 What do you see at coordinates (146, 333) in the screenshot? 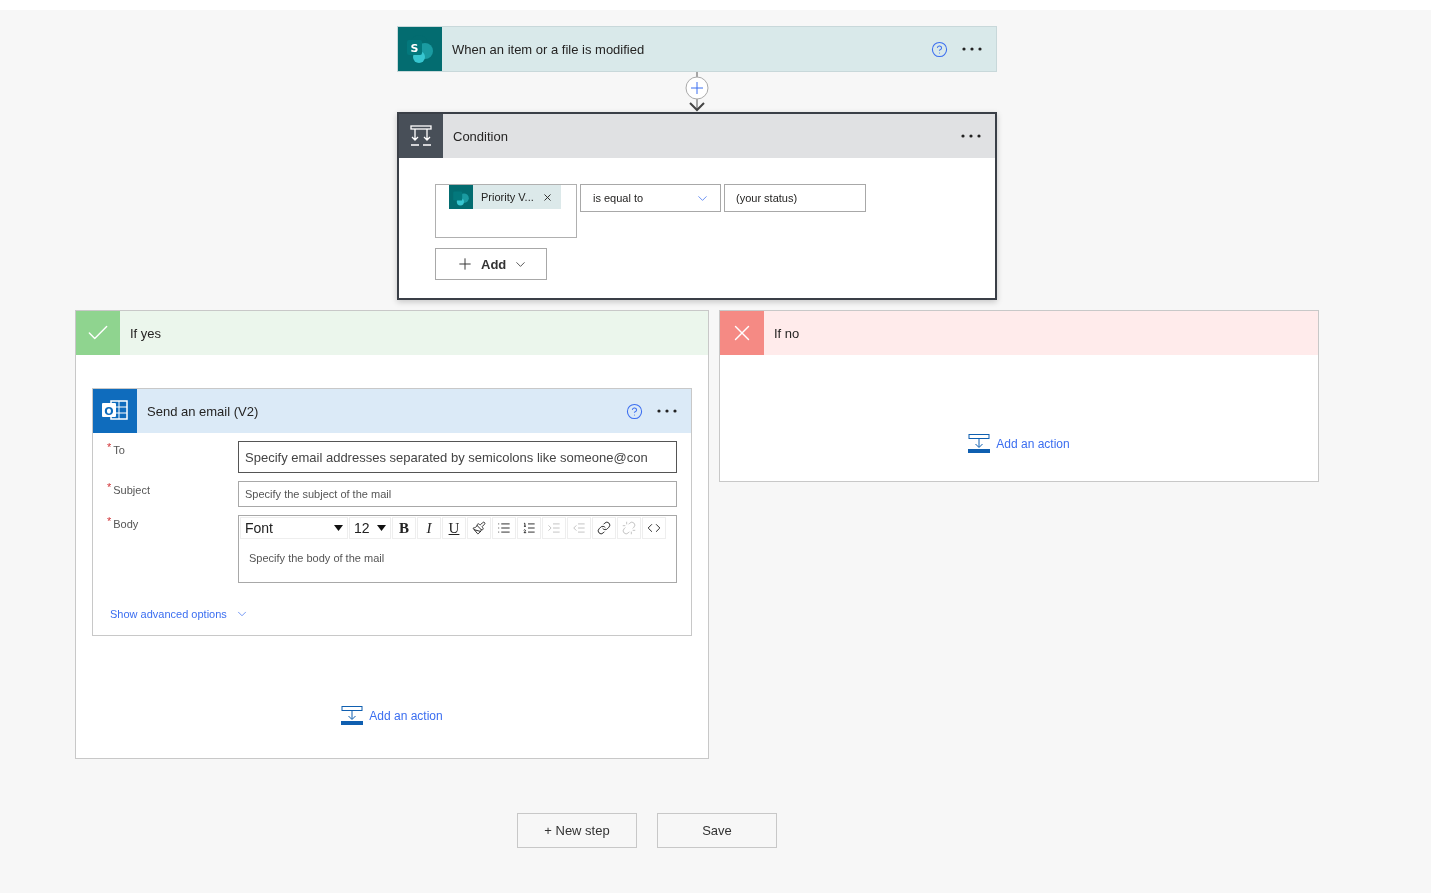
I see `branch-title: If yes` at bounding box center [146, 333].